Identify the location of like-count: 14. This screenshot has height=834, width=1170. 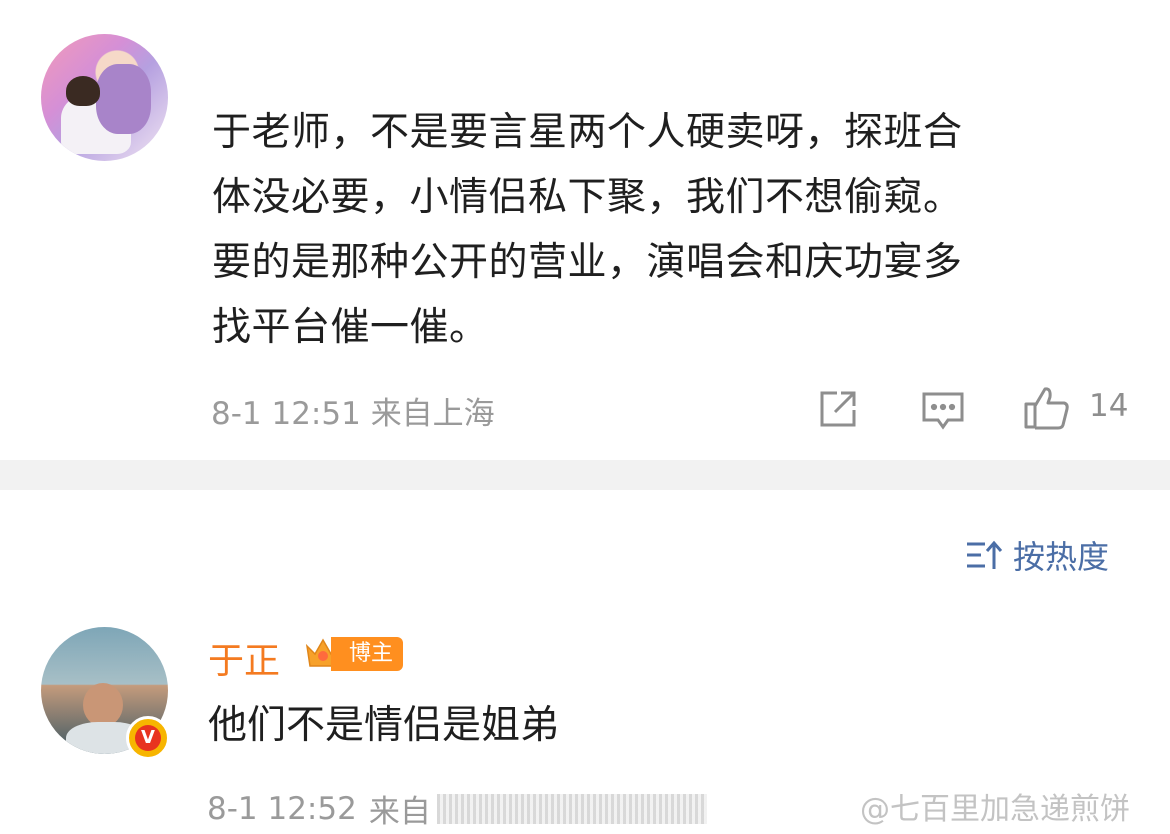
(1109, 406).